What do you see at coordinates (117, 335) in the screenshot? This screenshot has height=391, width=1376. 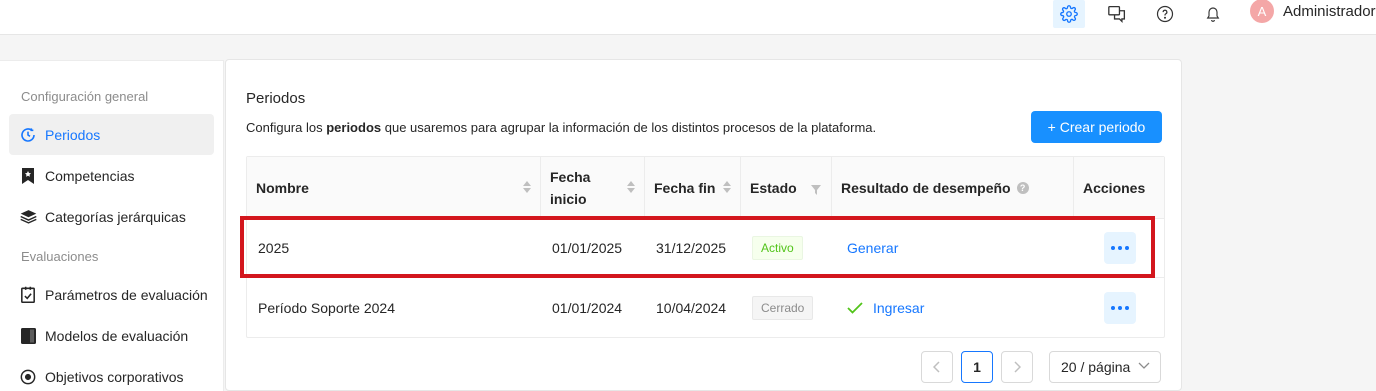 I see `sidebar-item-label: Modelos de evaluación` at bounding box center [117, 335].